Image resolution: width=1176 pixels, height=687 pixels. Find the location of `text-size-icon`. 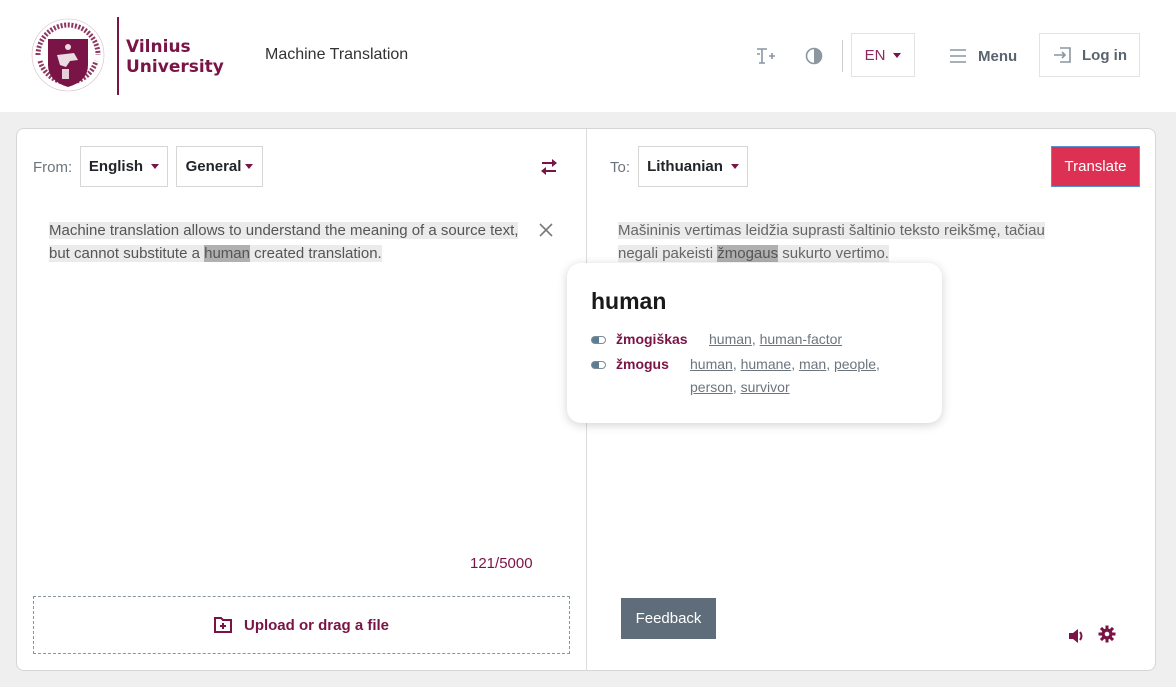

text-size-icon is located at coordinates (765, 56).